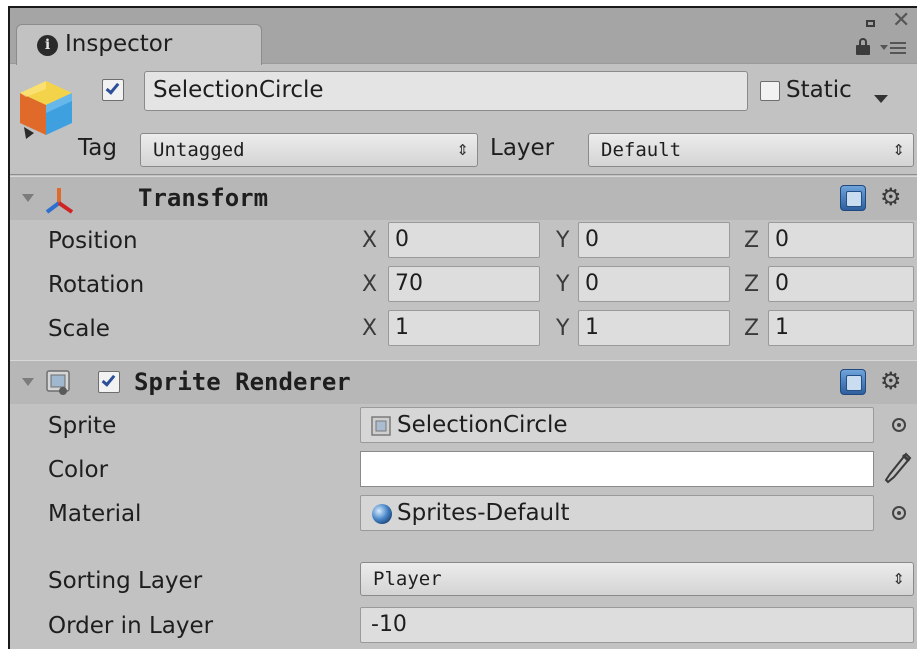  What do you see at coordinates (841, 284) in the screenshot?
I see `rotation-z-field: 0` at bounding box center [841, 284].